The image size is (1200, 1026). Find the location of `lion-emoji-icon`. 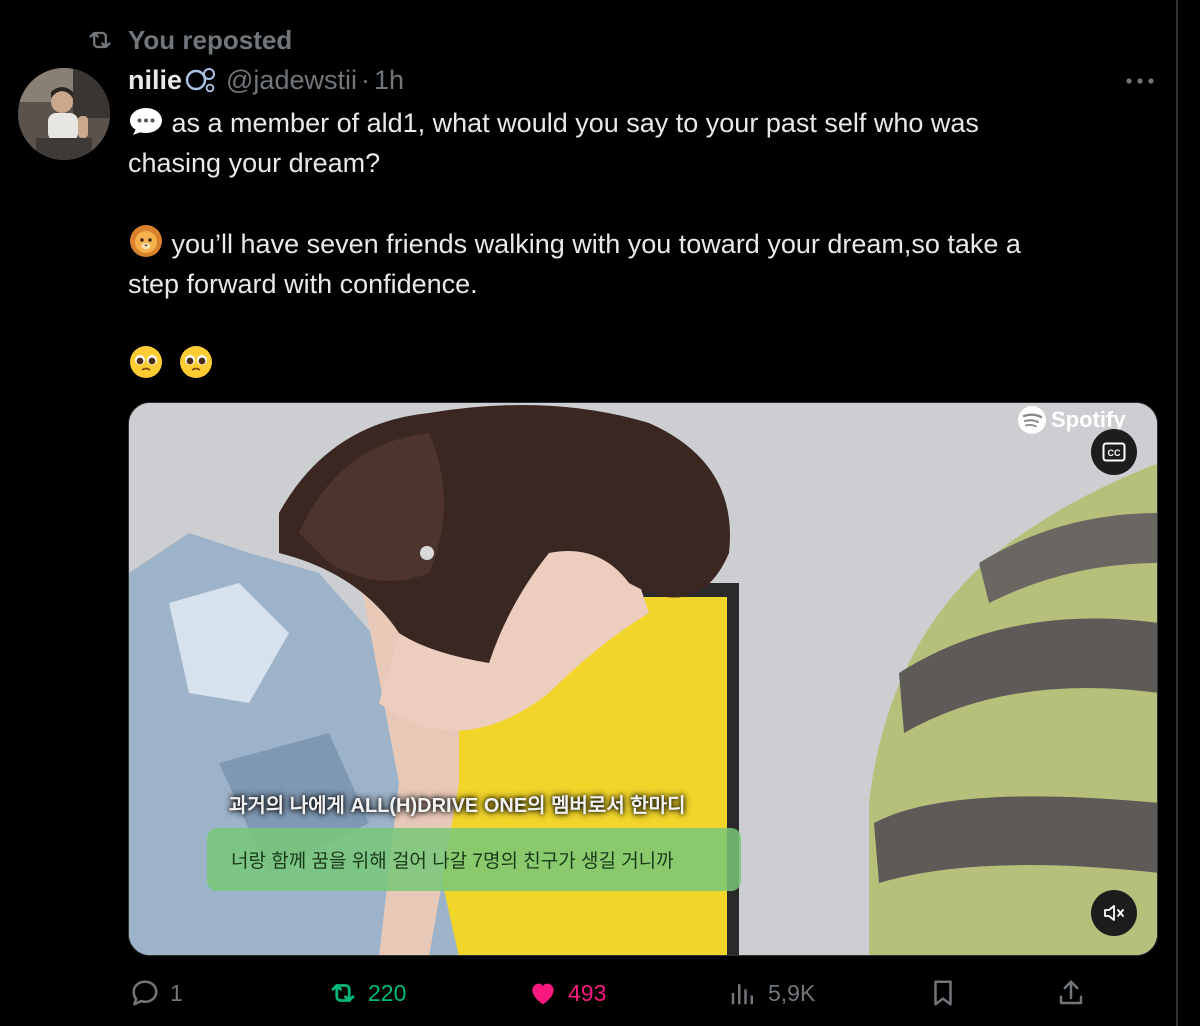

lion-emoji-icon is located at coordinates (146, 241).